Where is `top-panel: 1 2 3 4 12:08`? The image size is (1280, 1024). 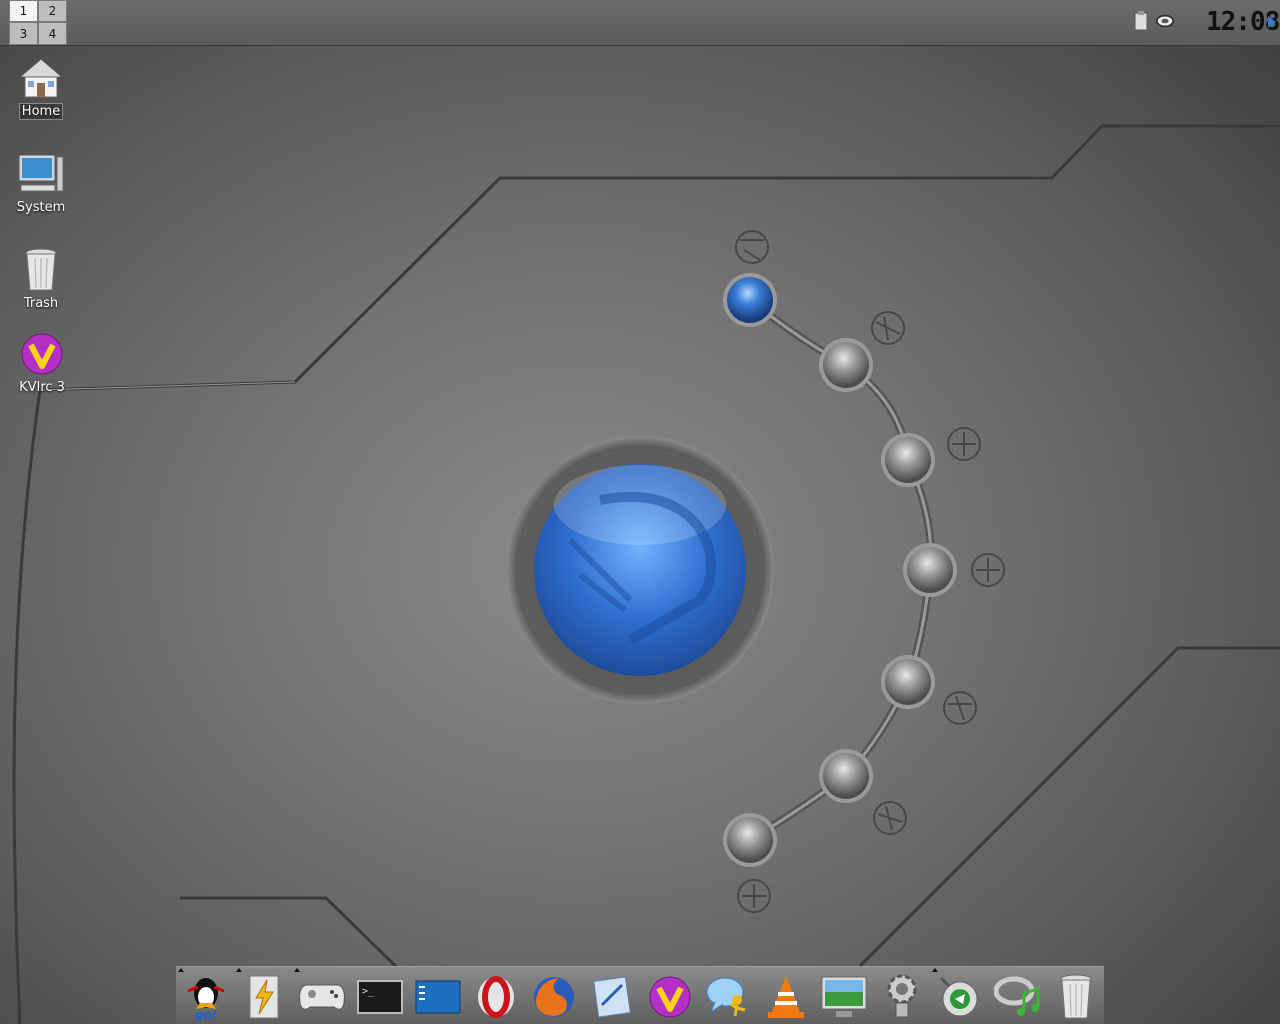 top-panel: 1 2 3 4 12:08 is located at coordinates (640, 23).